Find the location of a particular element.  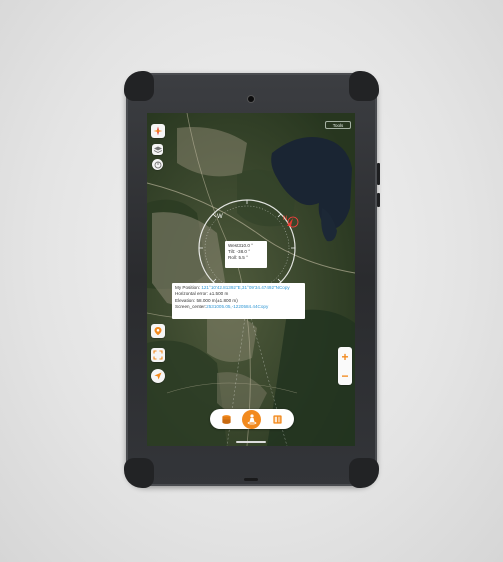

screen-center-row: Screen_center:2531005.05,-1220584.44Copy is located at coordinates (238, 307).